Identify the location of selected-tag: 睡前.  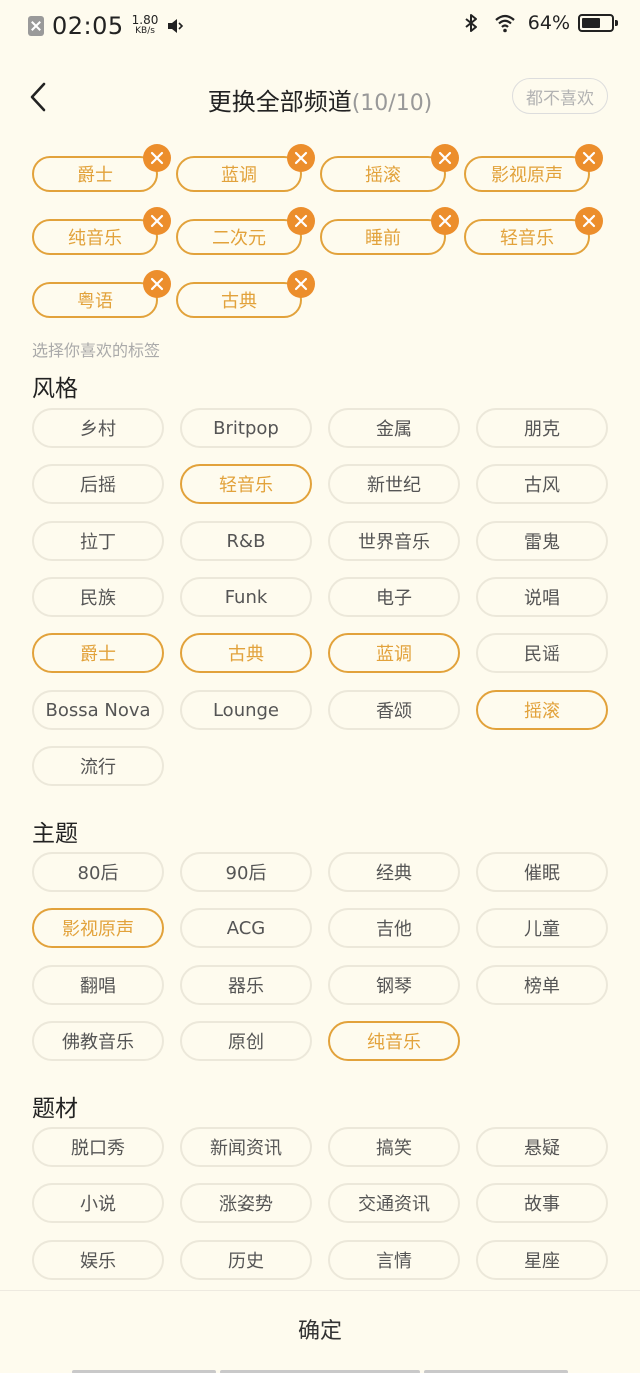
(383, 237).